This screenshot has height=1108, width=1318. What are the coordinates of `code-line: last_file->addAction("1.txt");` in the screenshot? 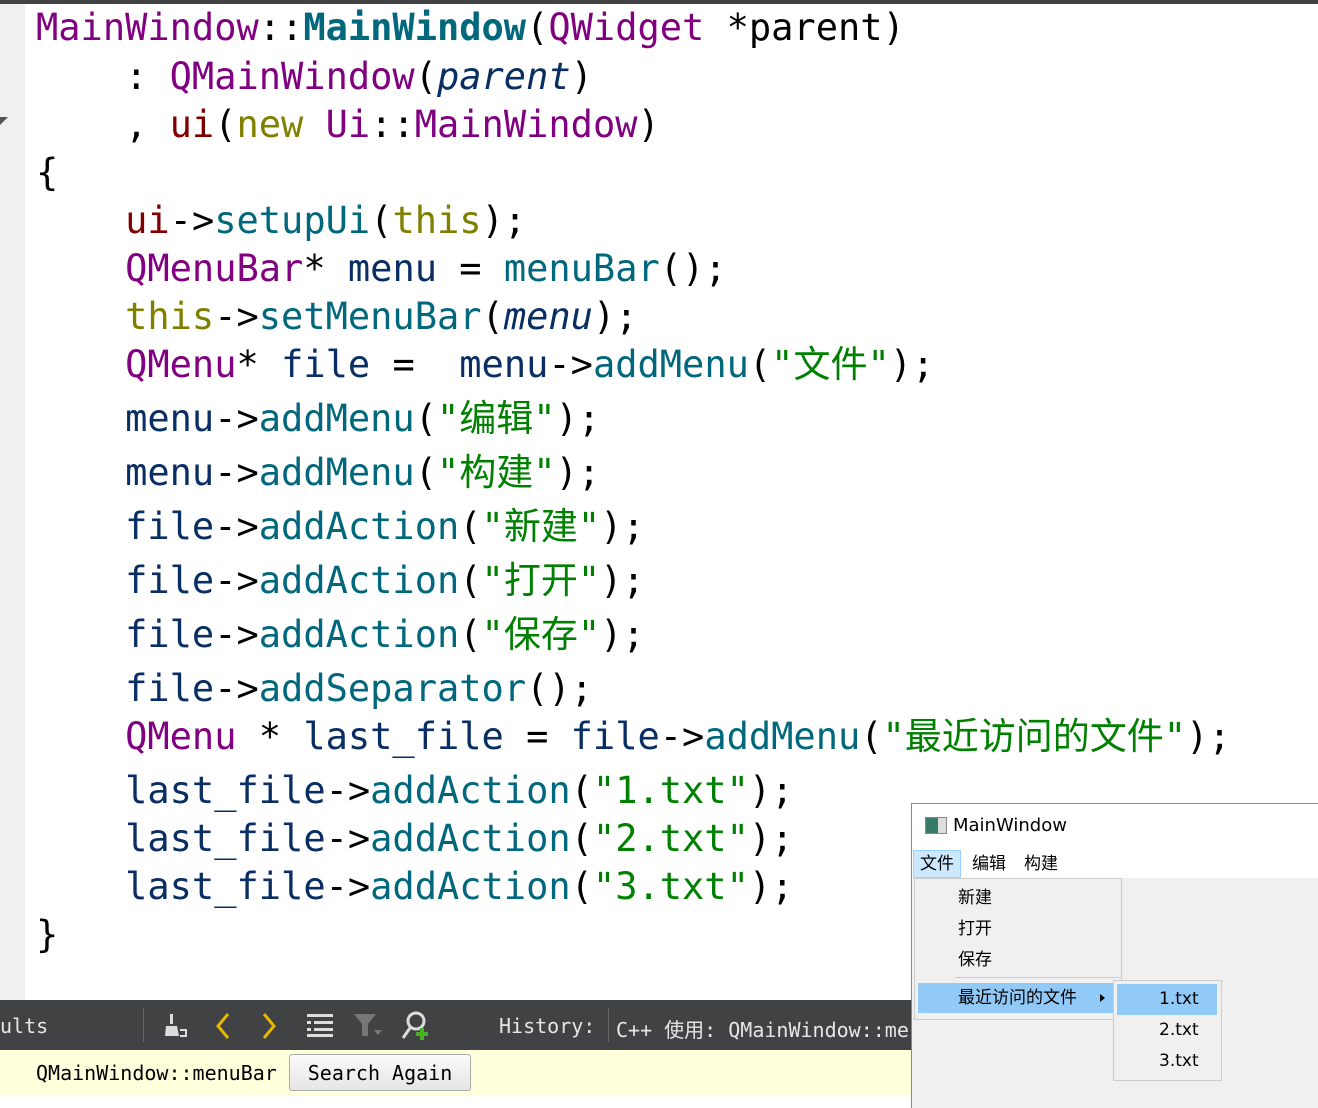 It's located at (414, 791).